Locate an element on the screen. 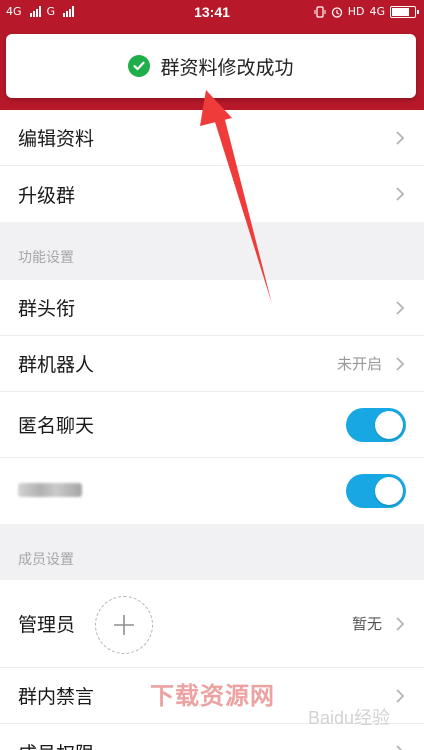 This screenshot has height=750, width=424. plus-icon is located at coordinates (124, 625).